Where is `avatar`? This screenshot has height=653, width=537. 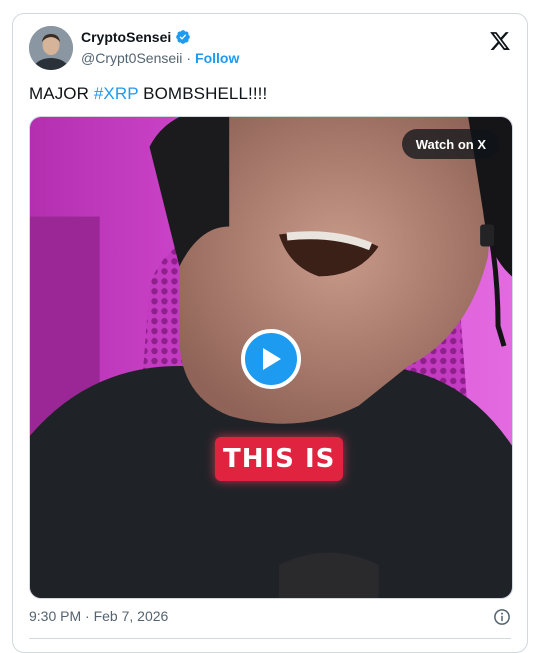
avatar is located at coordinates (51, 48).